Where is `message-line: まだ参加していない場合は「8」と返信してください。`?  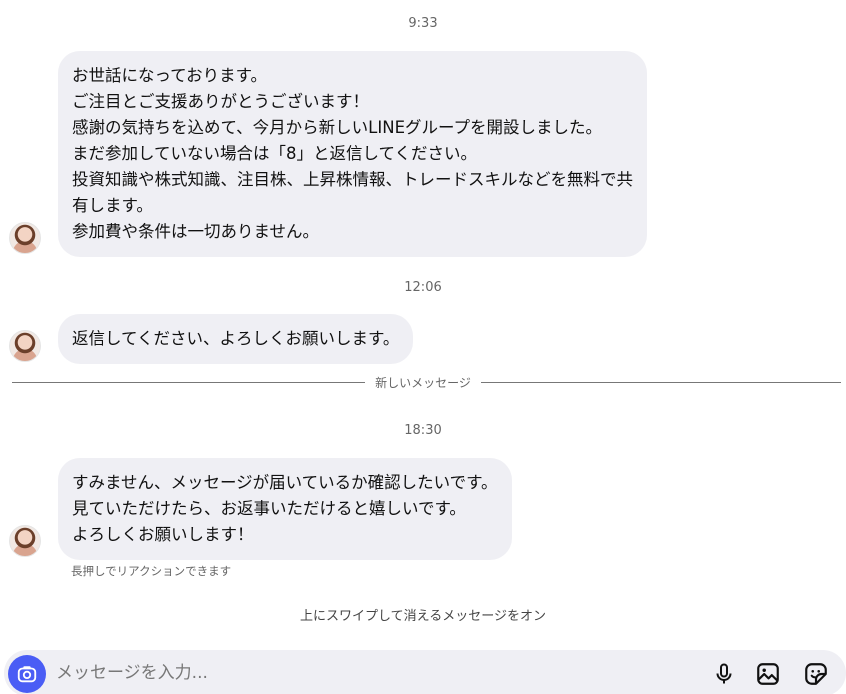 message-line: まだ参加していない場合は「8」と返信してください。 is located at coordinates (275, 153).